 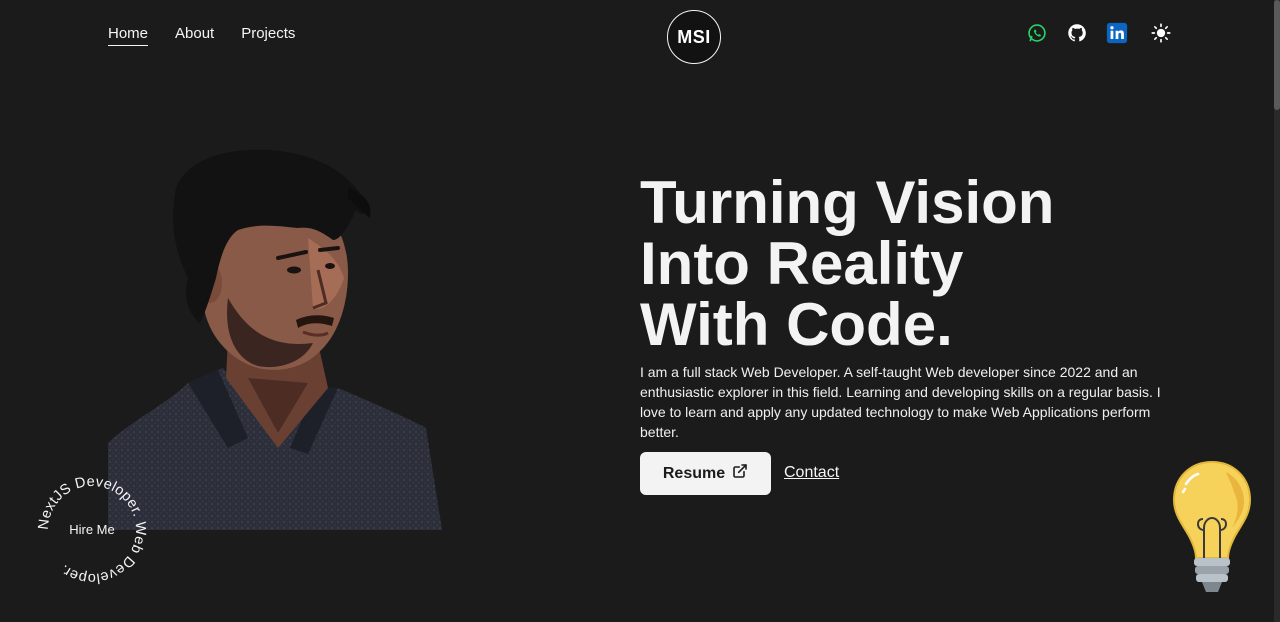 I want to click on contact-link: Contact, so click(x=811, y=473).